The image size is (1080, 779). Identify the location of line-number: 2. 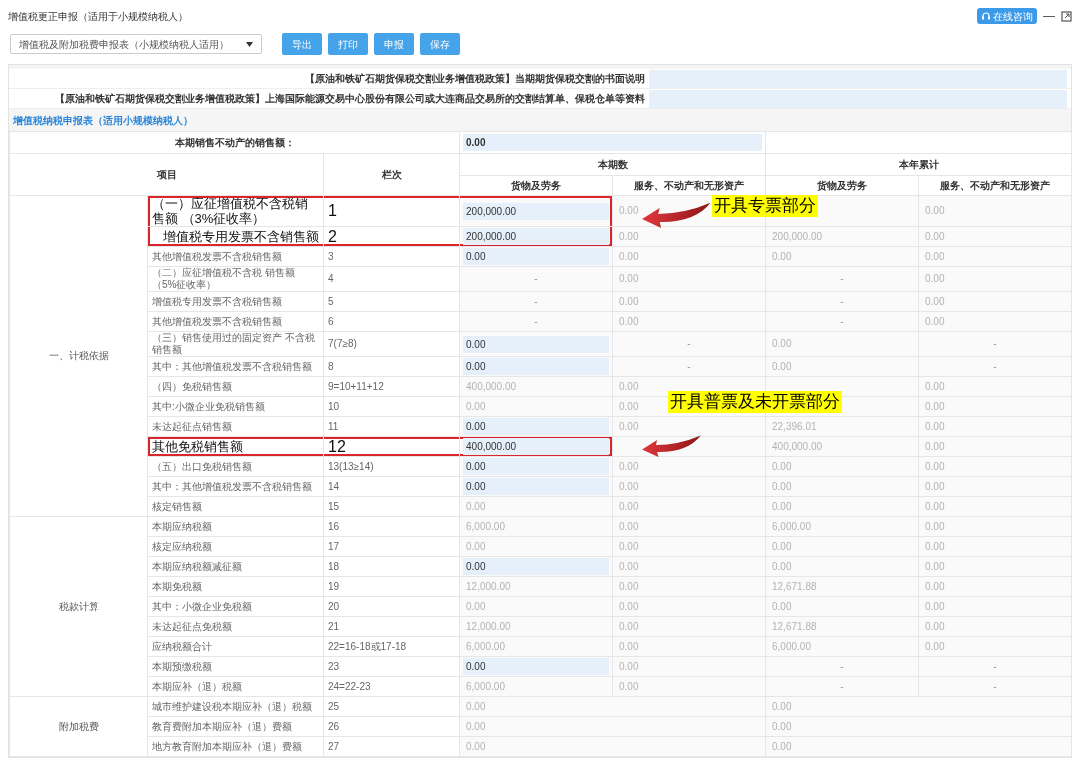
(332, 236).